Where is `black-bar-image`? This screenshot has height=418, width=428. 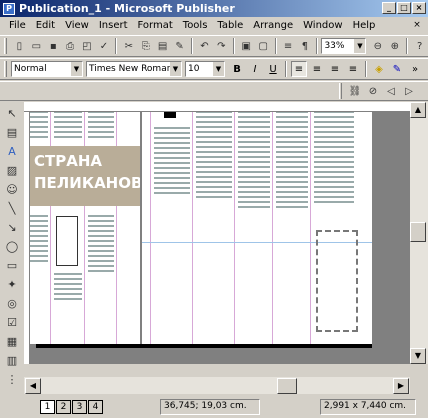 black-bar-image is located at coordinates (170, 115).